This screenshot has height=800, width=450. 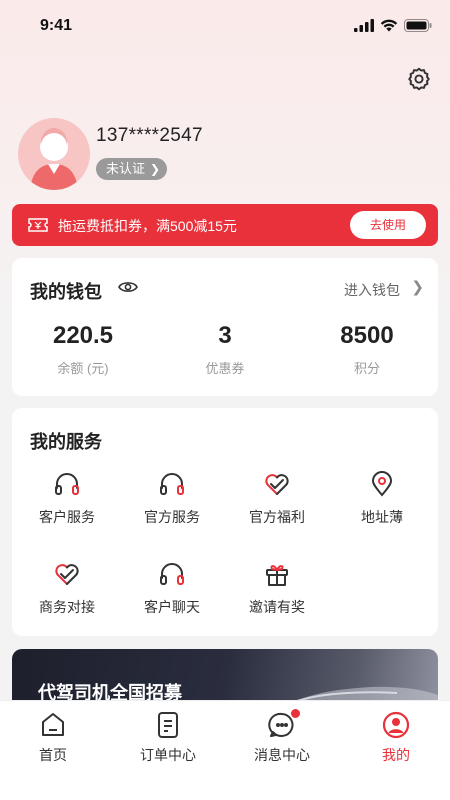 I want to click on signal-icon, so click(x=364, y=28).